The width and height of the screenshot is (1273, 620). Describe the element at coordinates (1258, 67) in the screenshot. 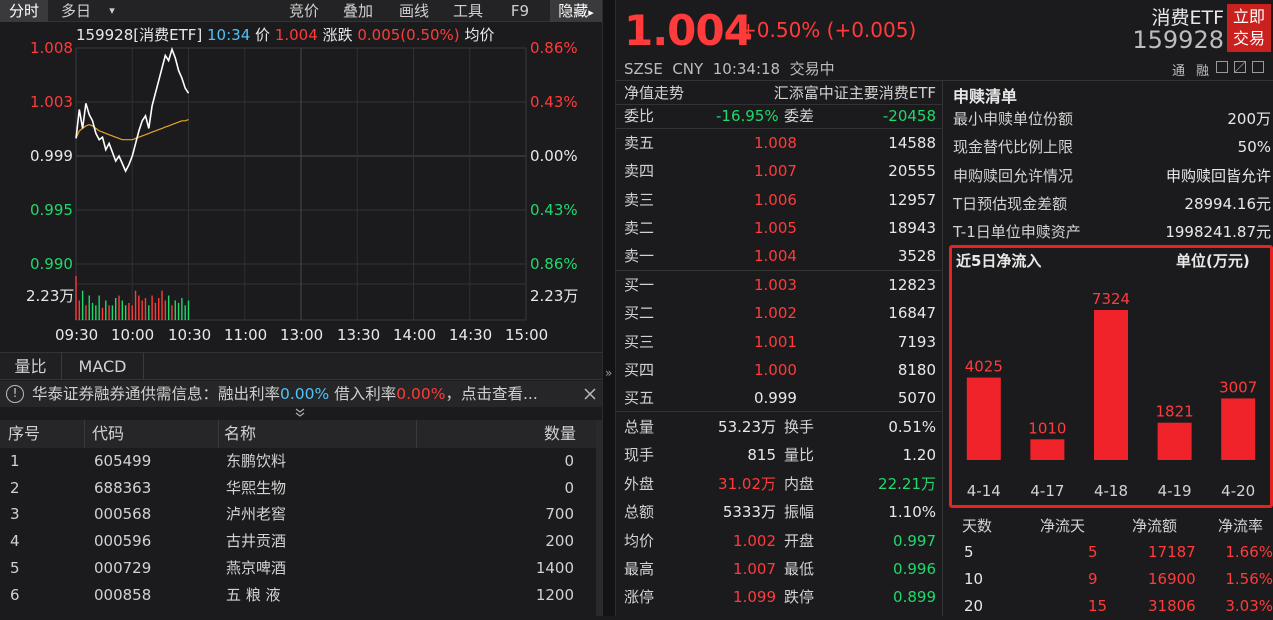

I see `settings-icon` at that location.